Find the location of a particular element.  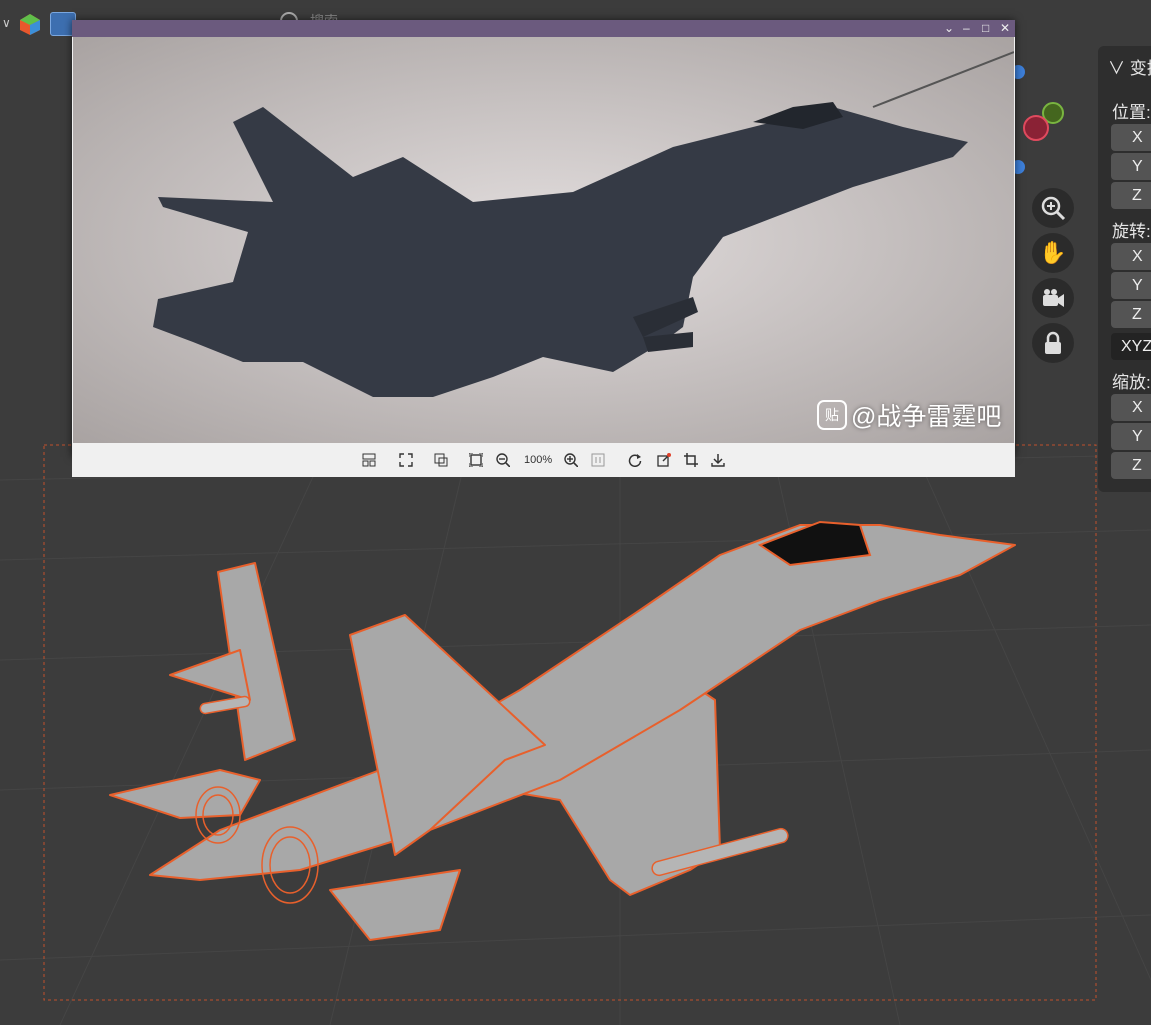

hand-pan-icon: ✋ is located at coordinates (1053, 253).